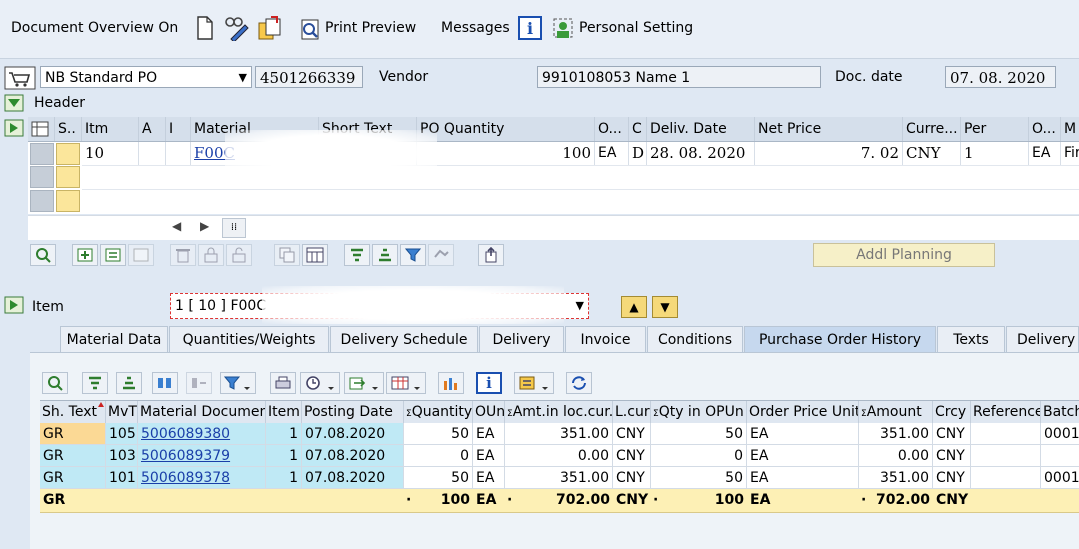  Describe the element at coordinates (506, 129) in the screenshot. I see `col-po-quantity: PO Quantity` at that location.